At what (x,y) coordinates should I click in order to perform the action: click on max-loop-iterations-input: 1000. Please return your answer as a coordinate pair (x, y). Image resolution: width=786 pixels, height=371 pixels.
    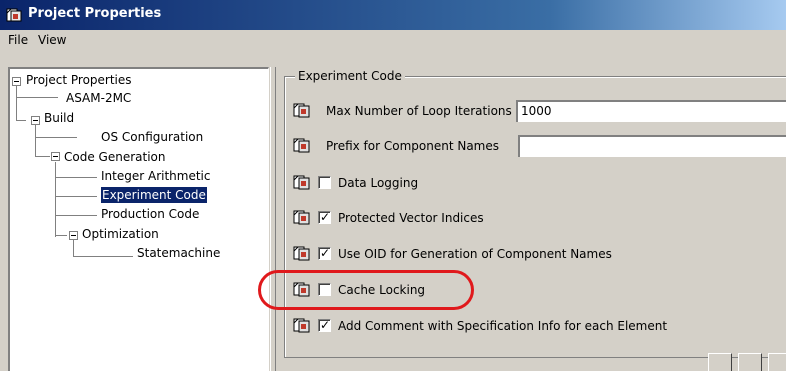
    Looking at the image, I should click on (651, 111).